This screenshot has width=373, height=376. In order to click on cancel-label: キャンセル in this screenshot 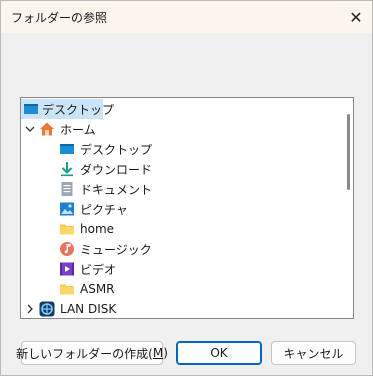, I will do `click(313, 353)`.